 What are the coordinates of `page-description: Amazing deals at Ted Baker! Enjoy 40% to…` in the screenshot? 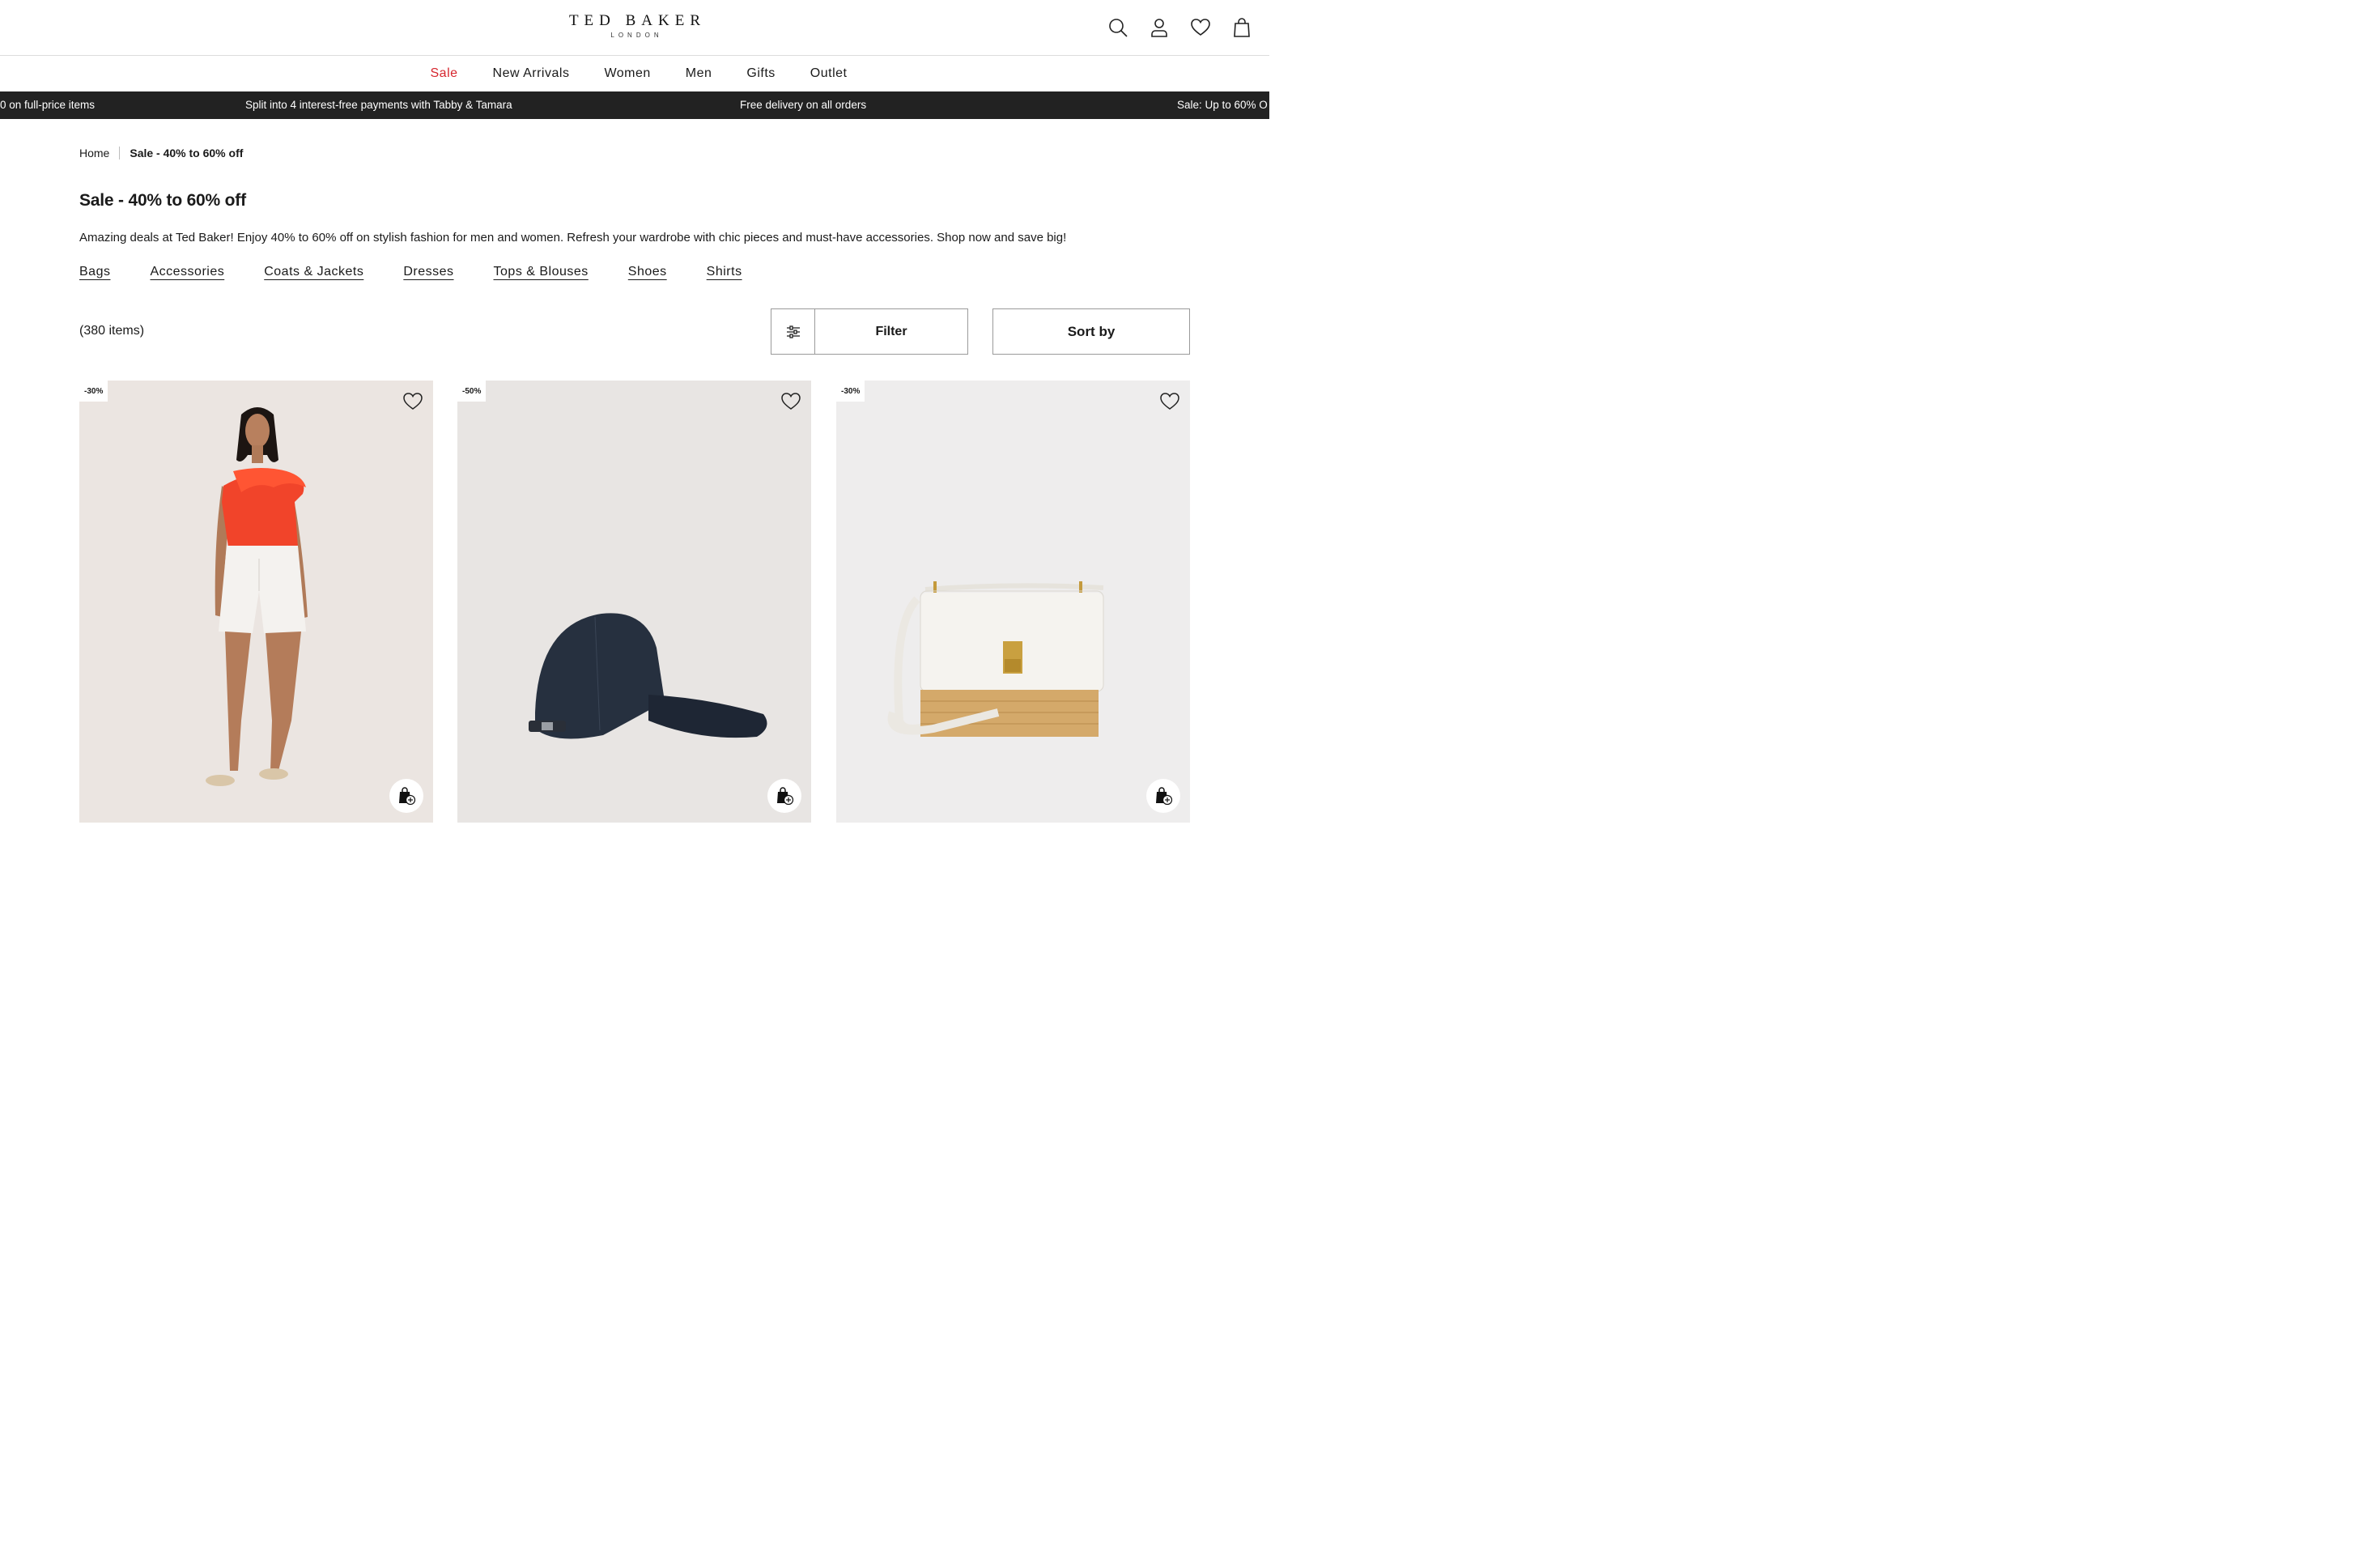 It's located at (573, 238).